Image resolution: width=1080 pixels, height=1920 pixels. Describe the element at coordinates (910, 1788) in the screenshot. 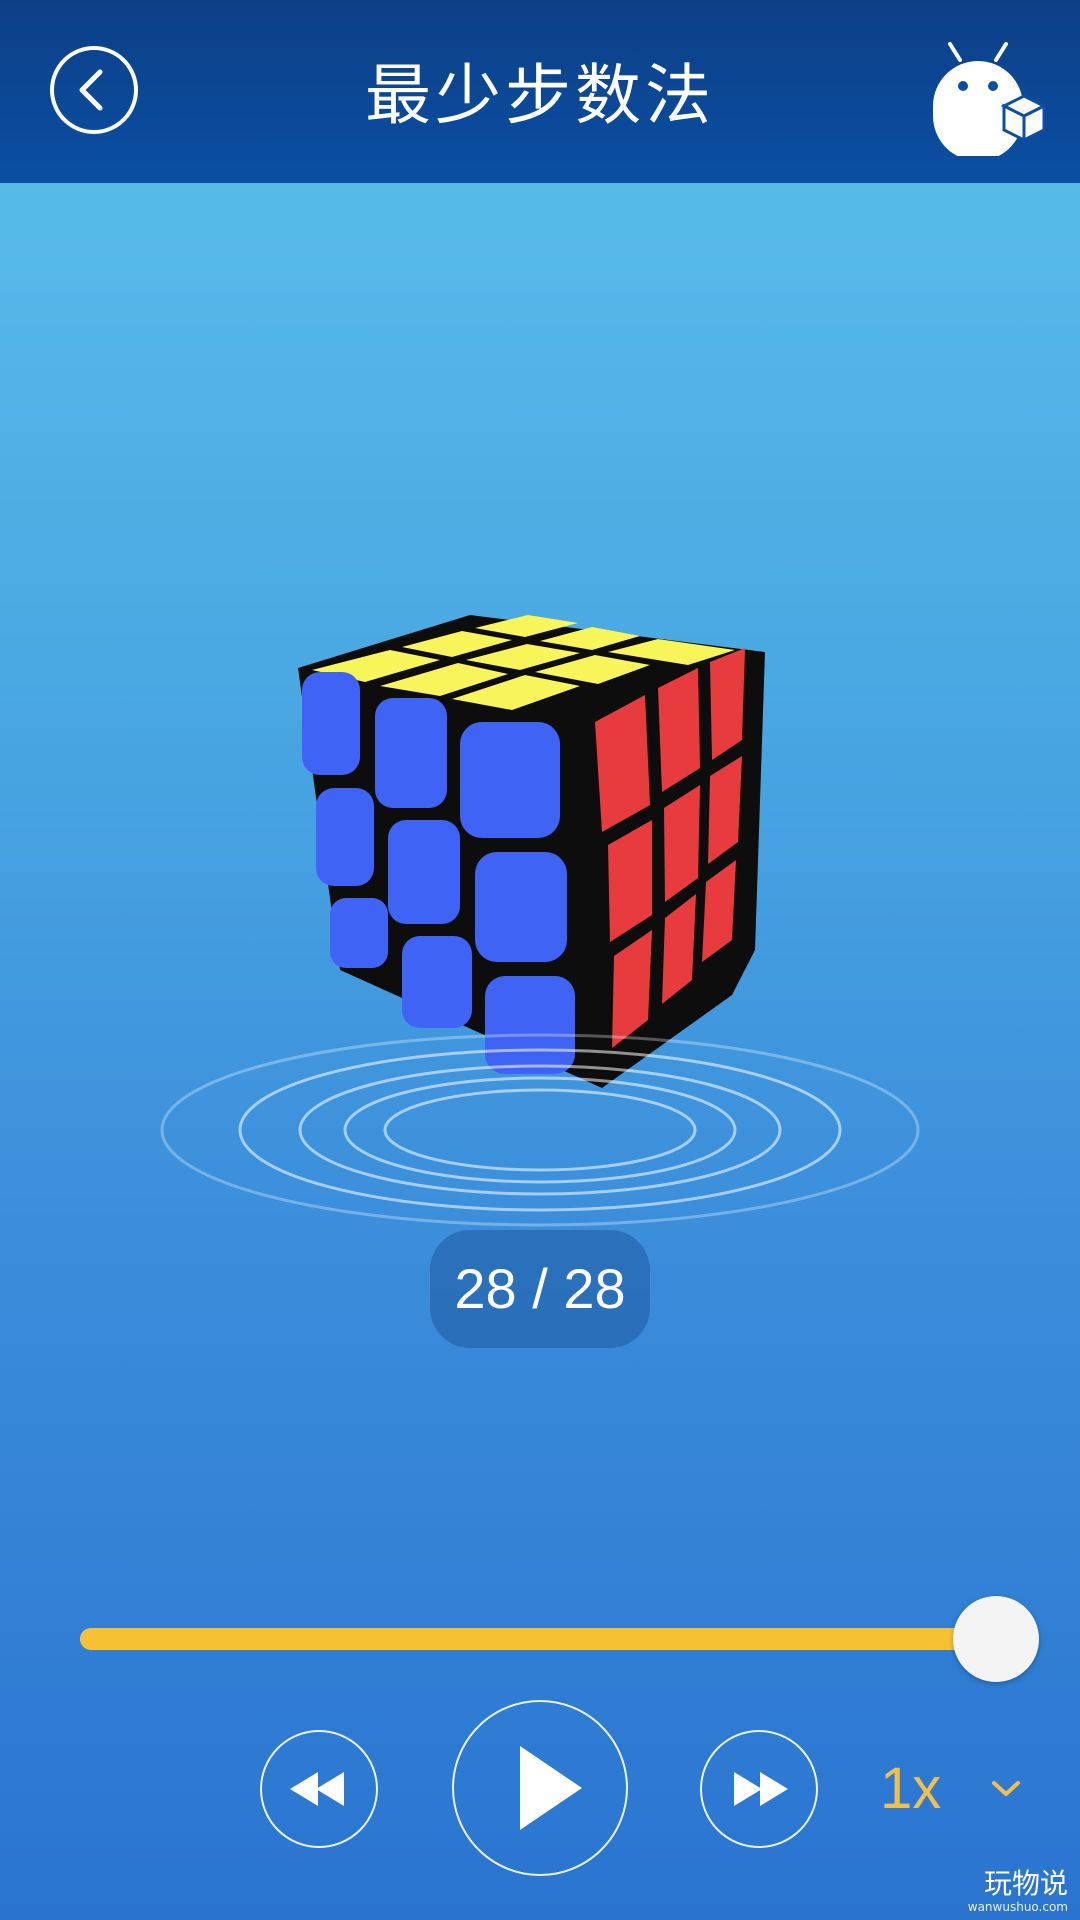

I see `speed-selector: 1x` at that location.